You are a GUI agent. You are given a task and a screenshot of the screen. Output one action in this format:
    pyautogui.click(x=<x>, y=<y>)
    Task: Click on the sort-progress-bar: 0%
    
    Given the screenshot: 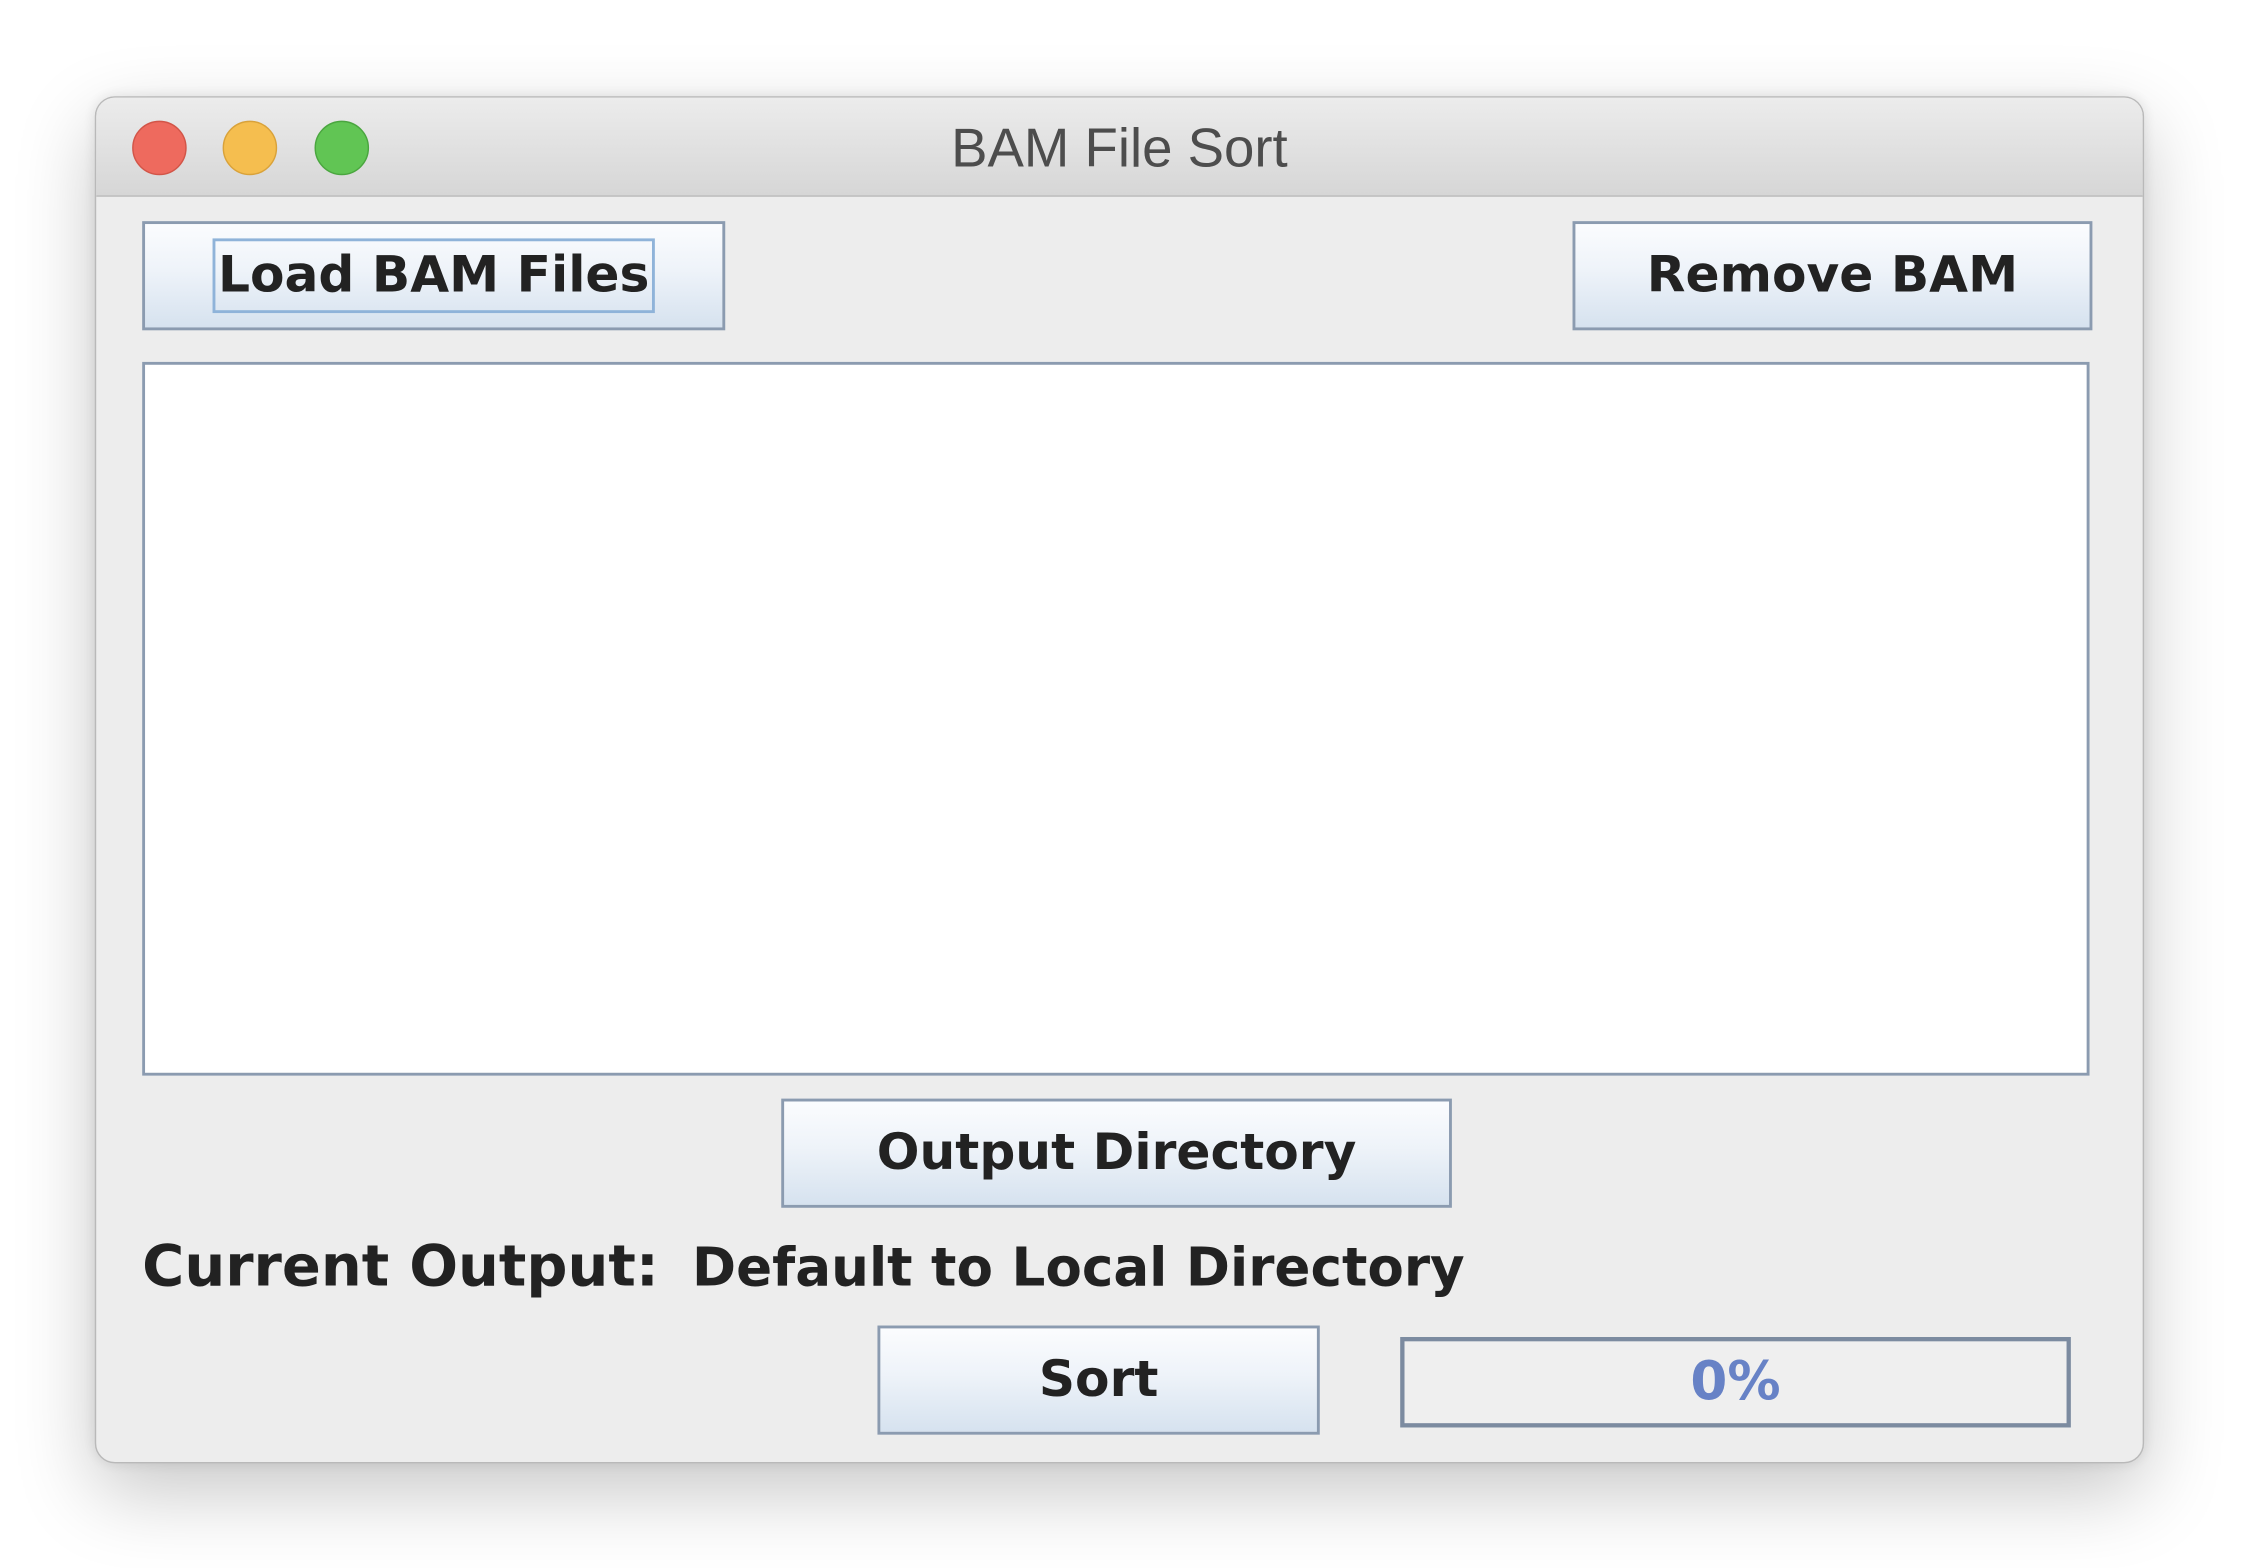 What is the action you would take?
    pyautogui.click(x=1735, y=1382)
    